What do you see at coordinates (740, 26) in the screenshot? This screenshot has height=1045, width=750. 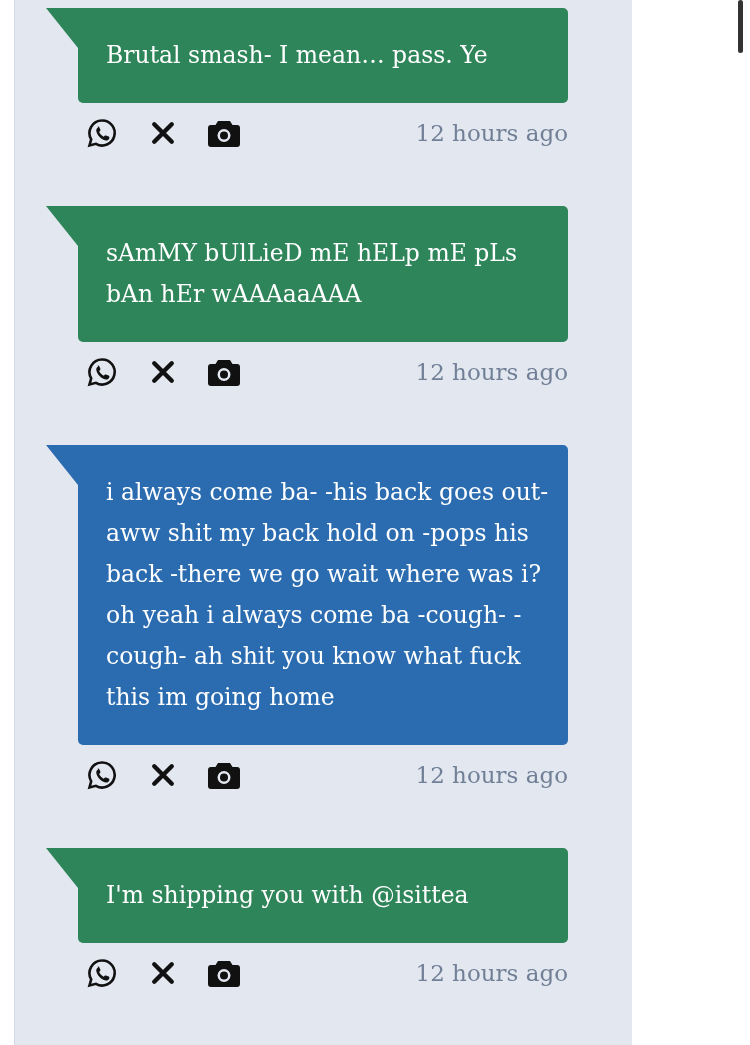 I see `scrollbar-thumb` at bounding box center [740, 26].